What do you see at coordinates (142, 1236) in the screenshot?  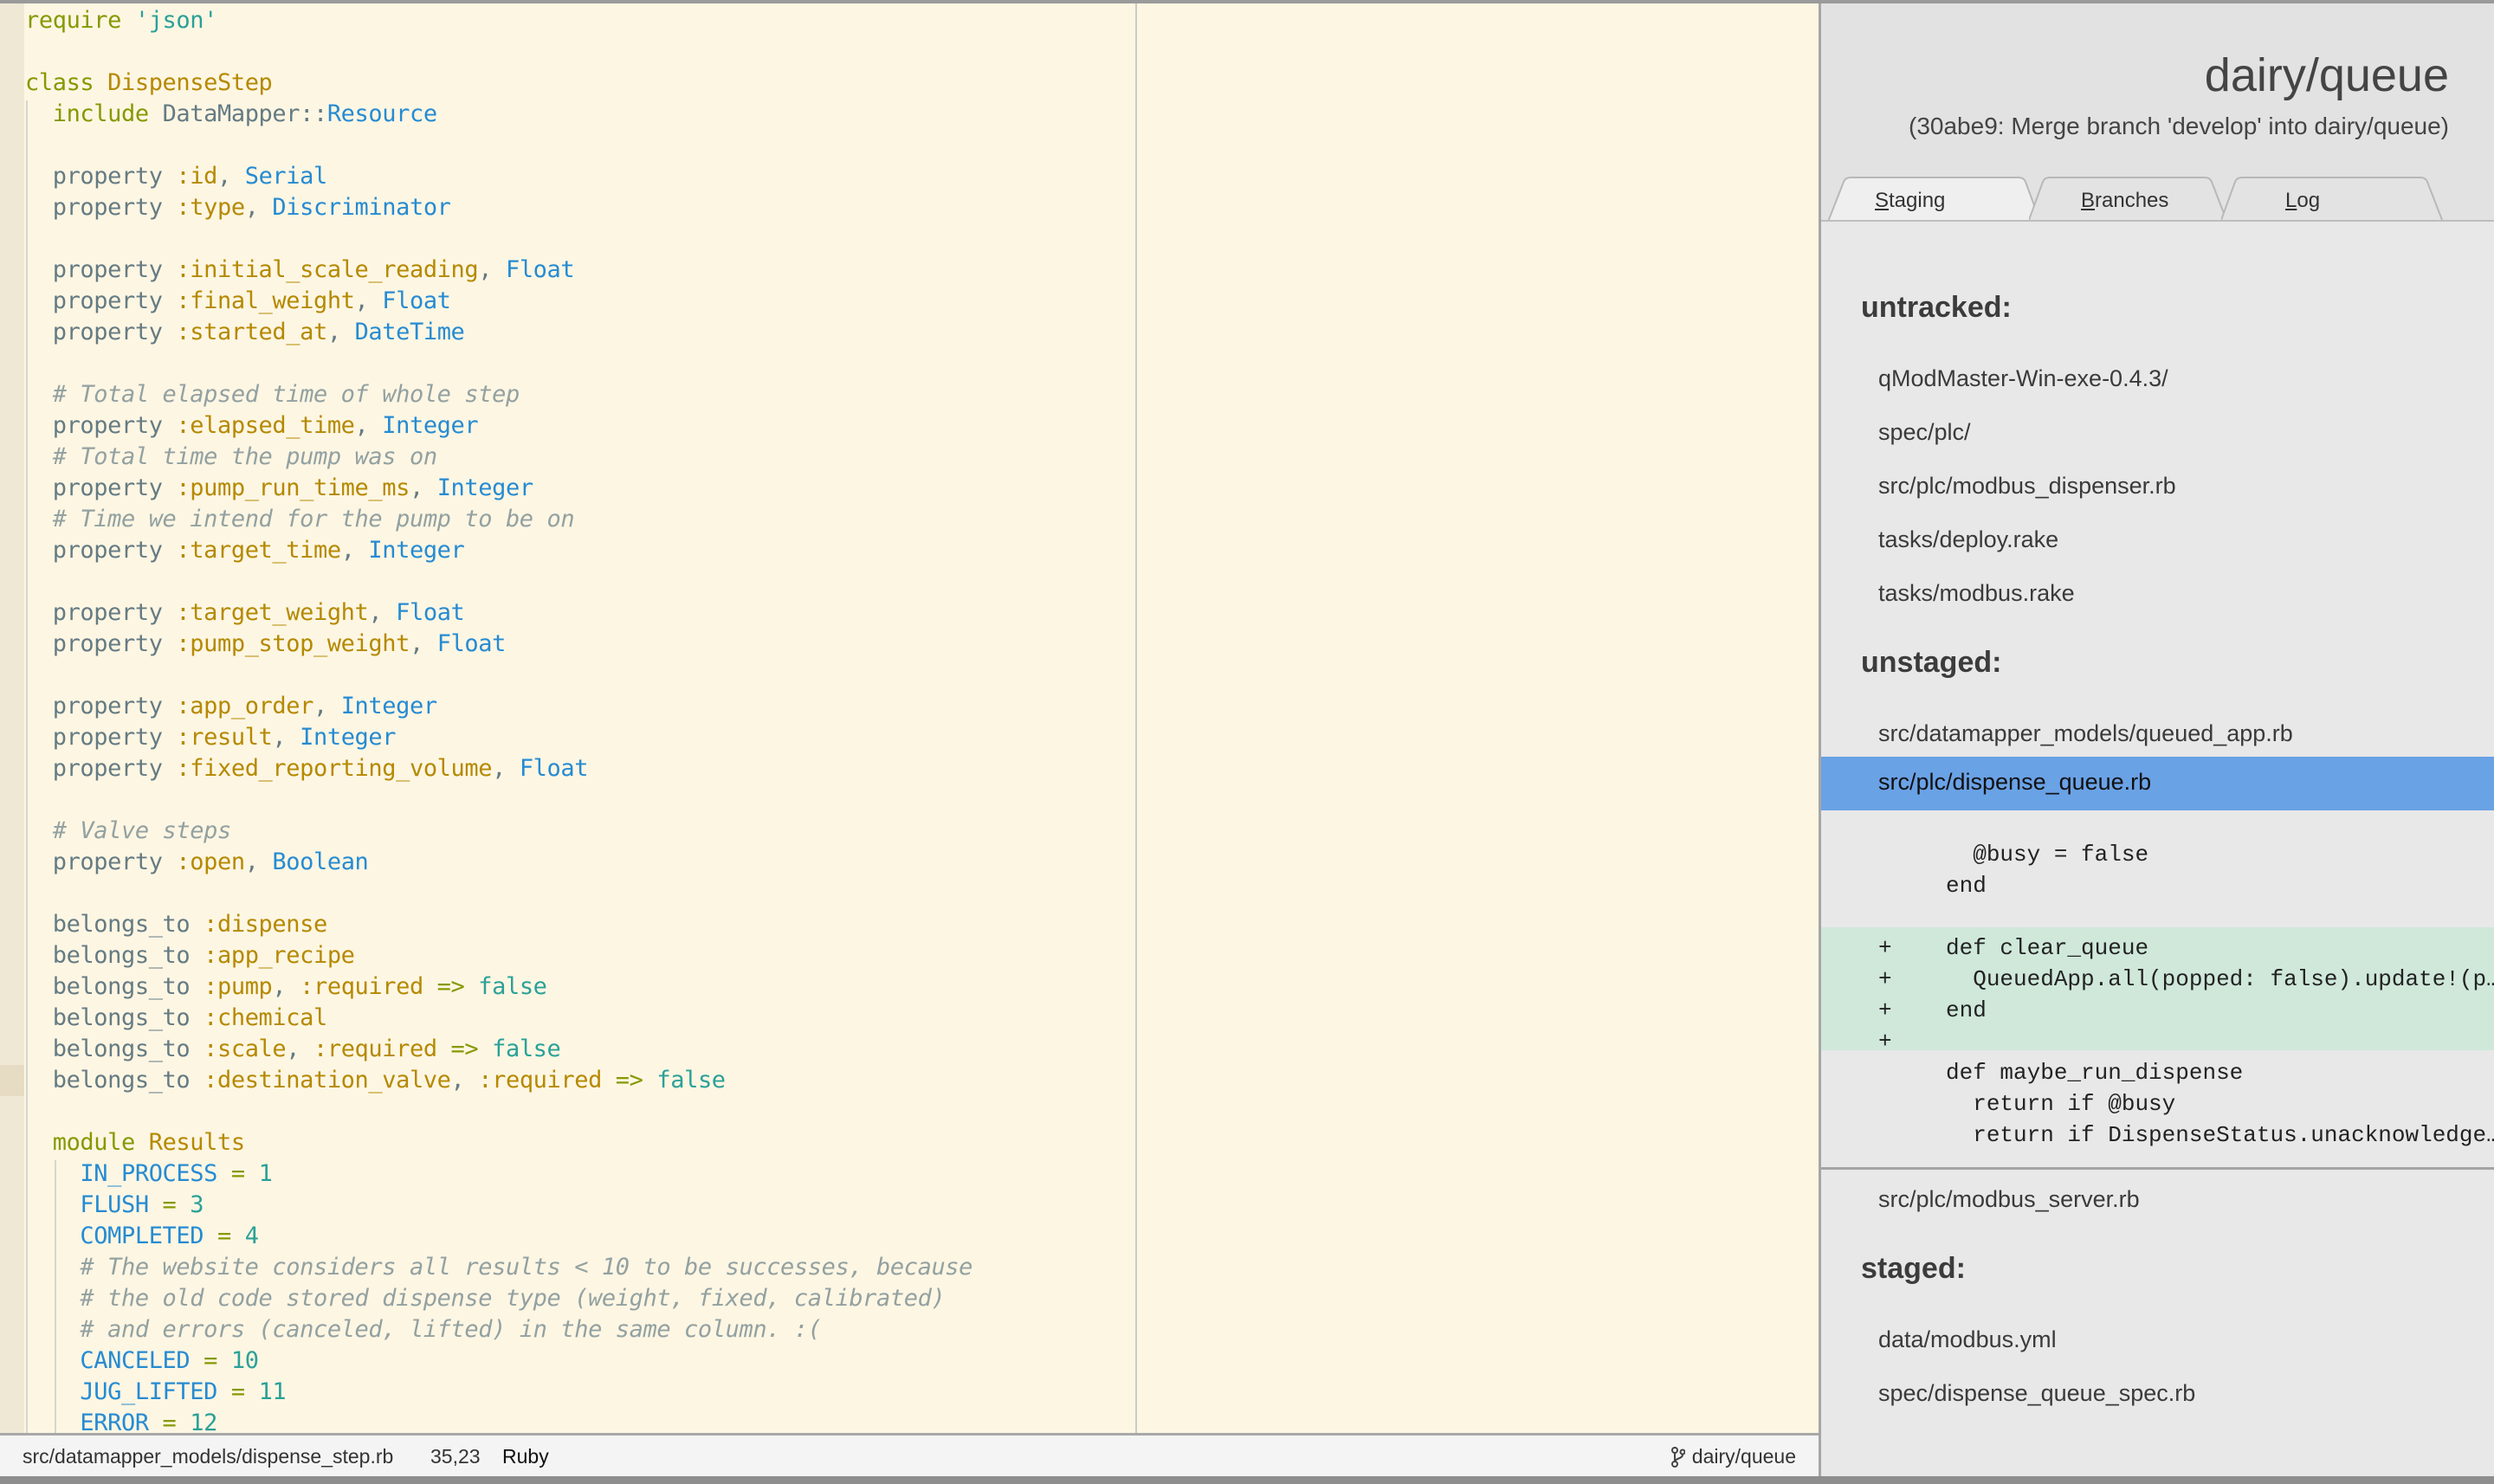 I see `code-token: COMPLETED` at bounding box center [142, 1236].